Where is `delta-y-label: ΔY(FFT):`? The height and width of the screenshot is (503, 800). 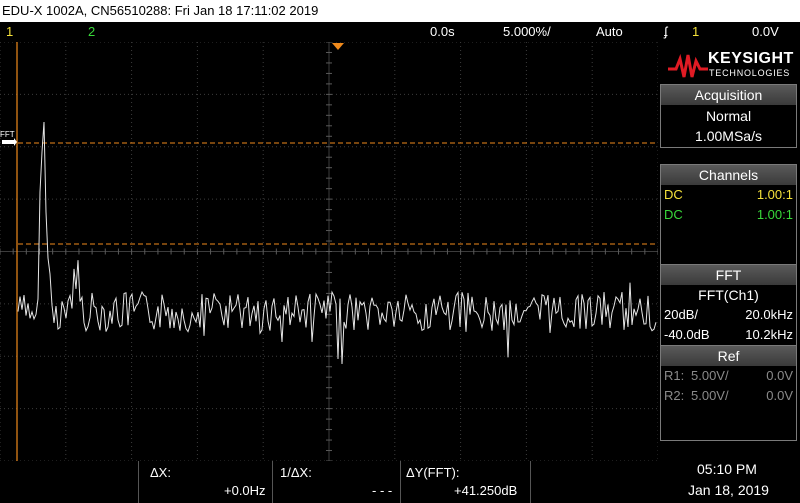 delta-y-label: ΔY(FFT): is located at coordinates (433, 472).